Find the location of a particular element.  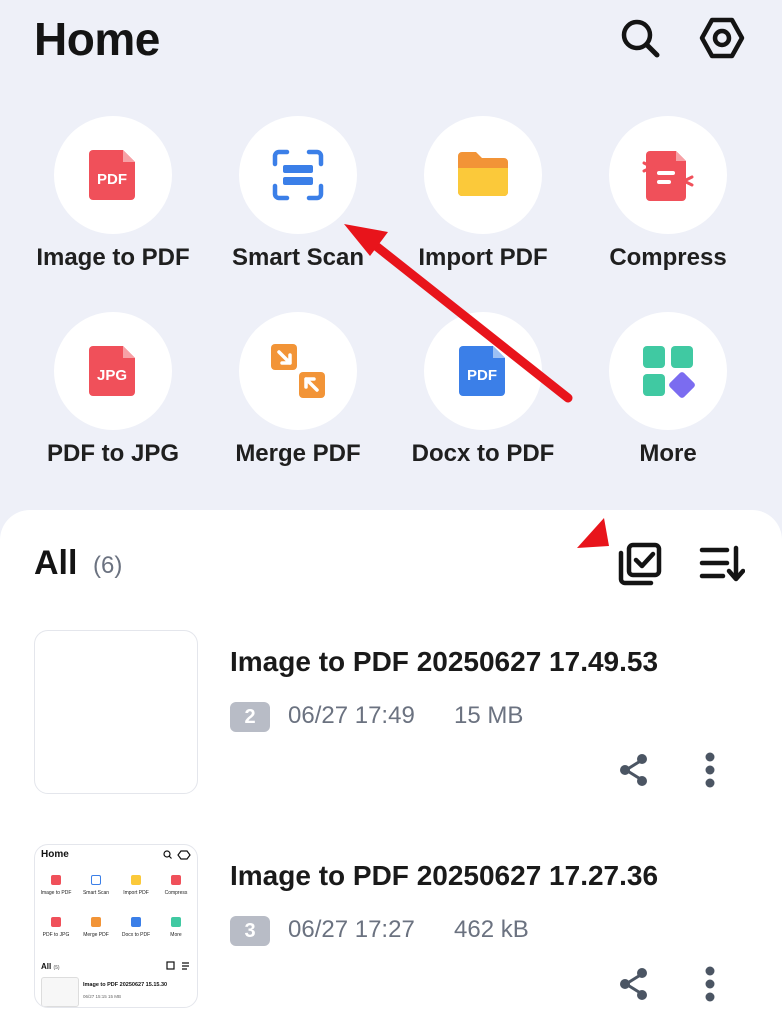

tool-image-to-pdf: PDF Image to PDF is located at coordinates (113, 206).